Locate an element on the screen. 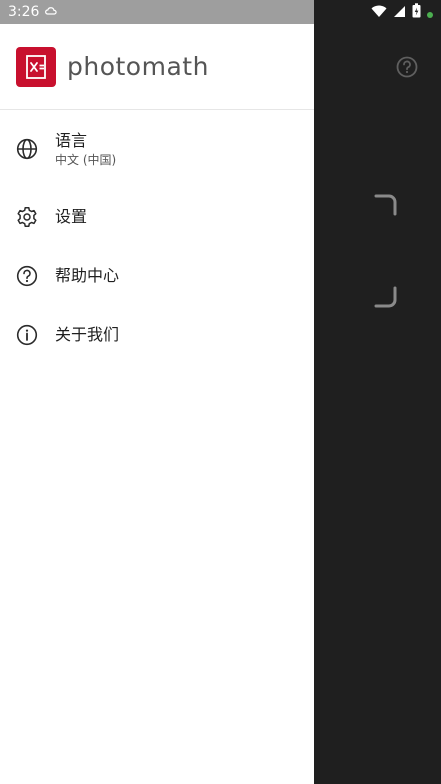 The height and width of the screenshot is (784, 441). globe-icon is located at coordinates (27, 149).